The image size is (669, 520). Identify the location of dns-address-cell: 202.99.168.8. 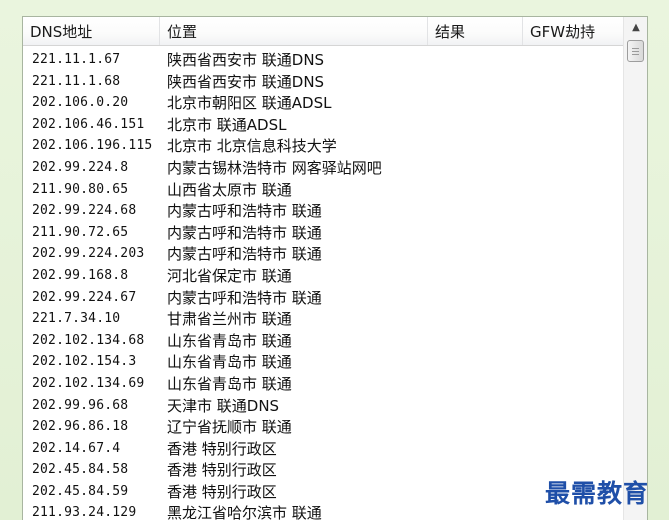
(80, 275).